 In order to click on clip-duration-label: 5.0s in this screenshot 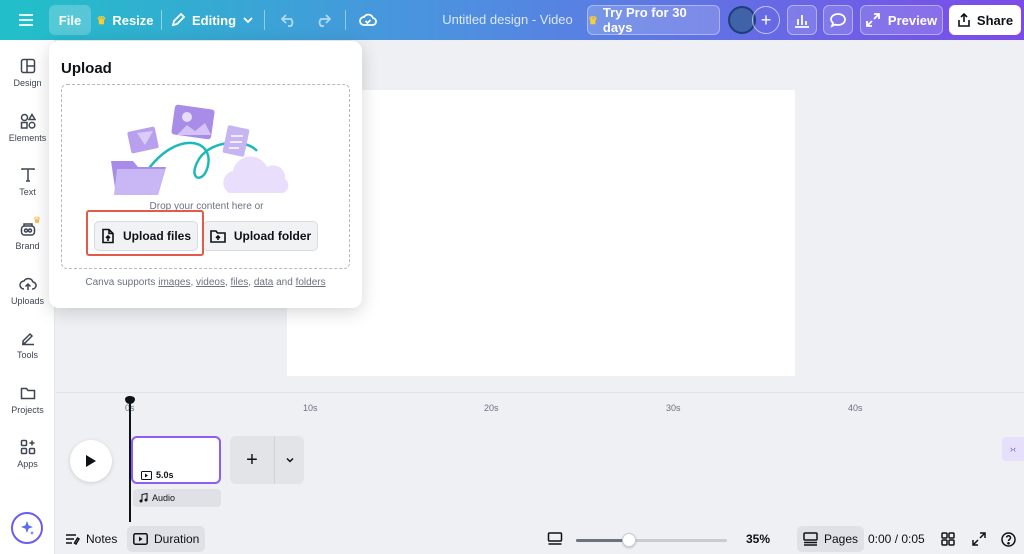, I will do `click(165, 475)`.